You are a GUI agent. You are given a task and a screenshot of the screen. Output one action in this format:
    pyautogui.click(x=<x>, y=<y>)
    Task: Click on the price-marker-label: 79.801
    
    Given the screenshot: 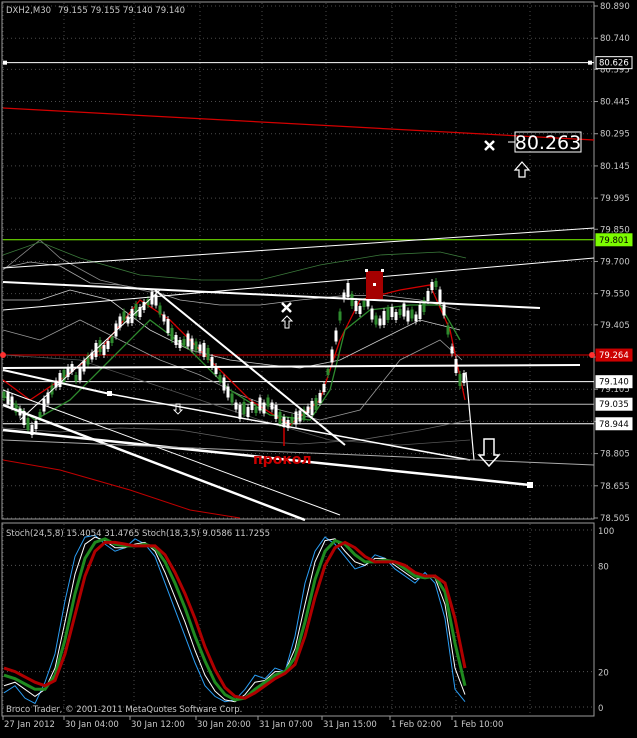 What is the action you would take?
    pyautogui.click(x=614, y=241)
    